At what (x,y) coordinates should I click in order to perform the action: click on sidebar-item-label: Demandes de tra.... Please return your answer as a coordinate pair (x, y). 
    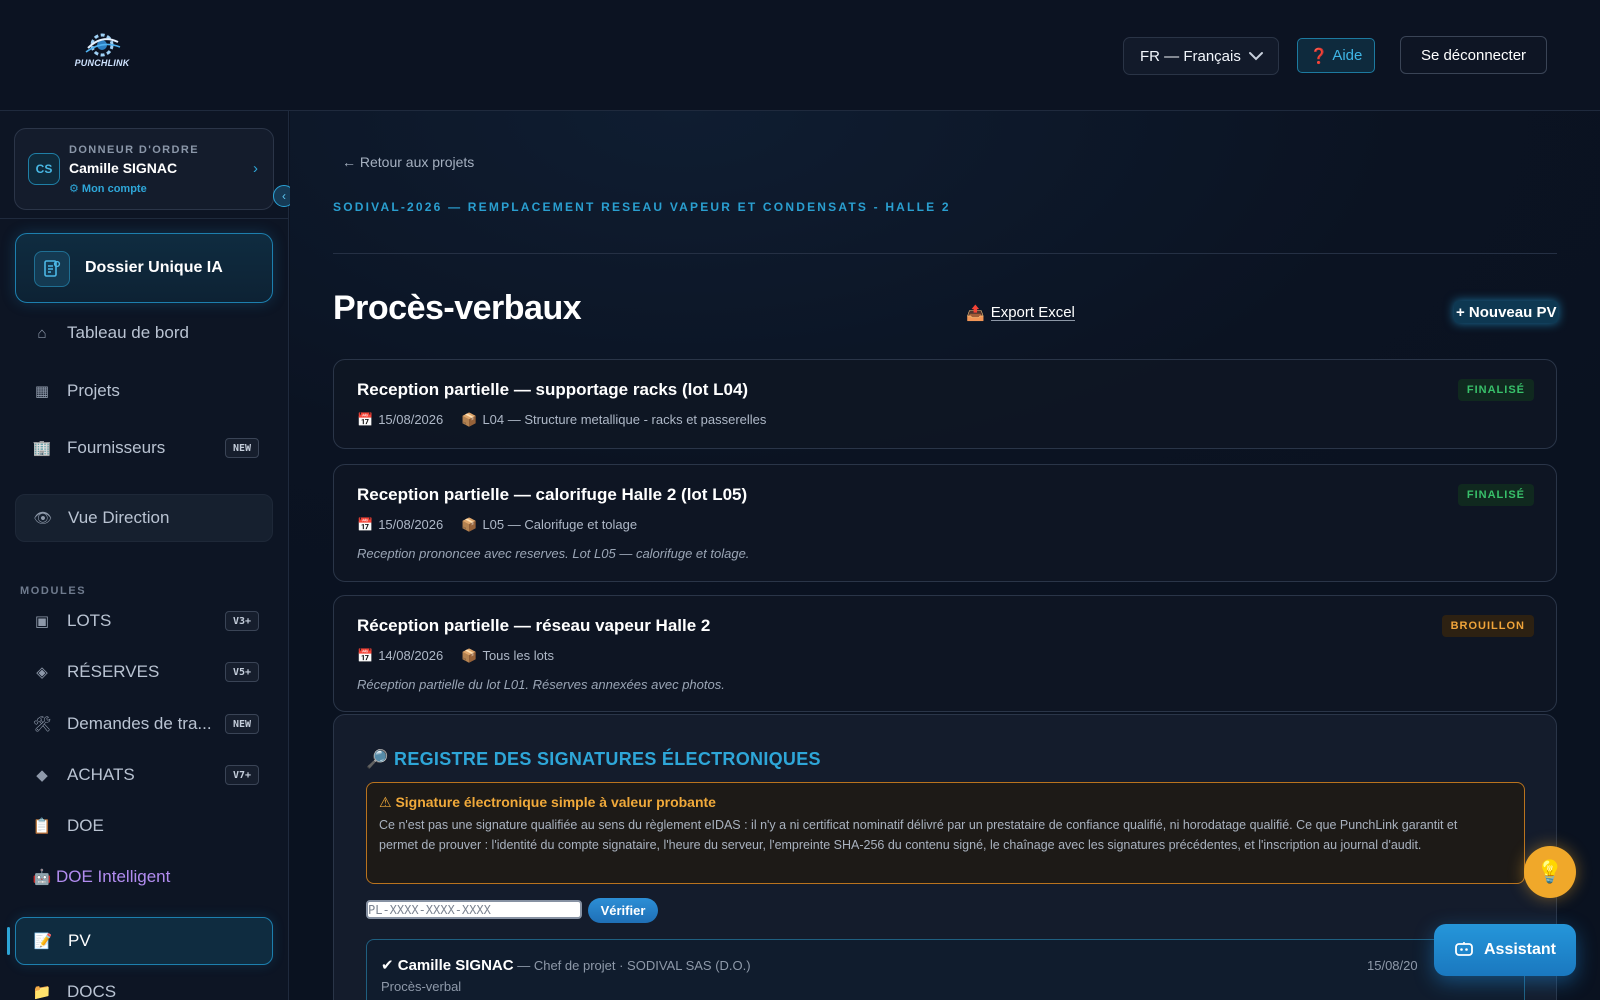
    Looking at the image, I should click on (139, 723).